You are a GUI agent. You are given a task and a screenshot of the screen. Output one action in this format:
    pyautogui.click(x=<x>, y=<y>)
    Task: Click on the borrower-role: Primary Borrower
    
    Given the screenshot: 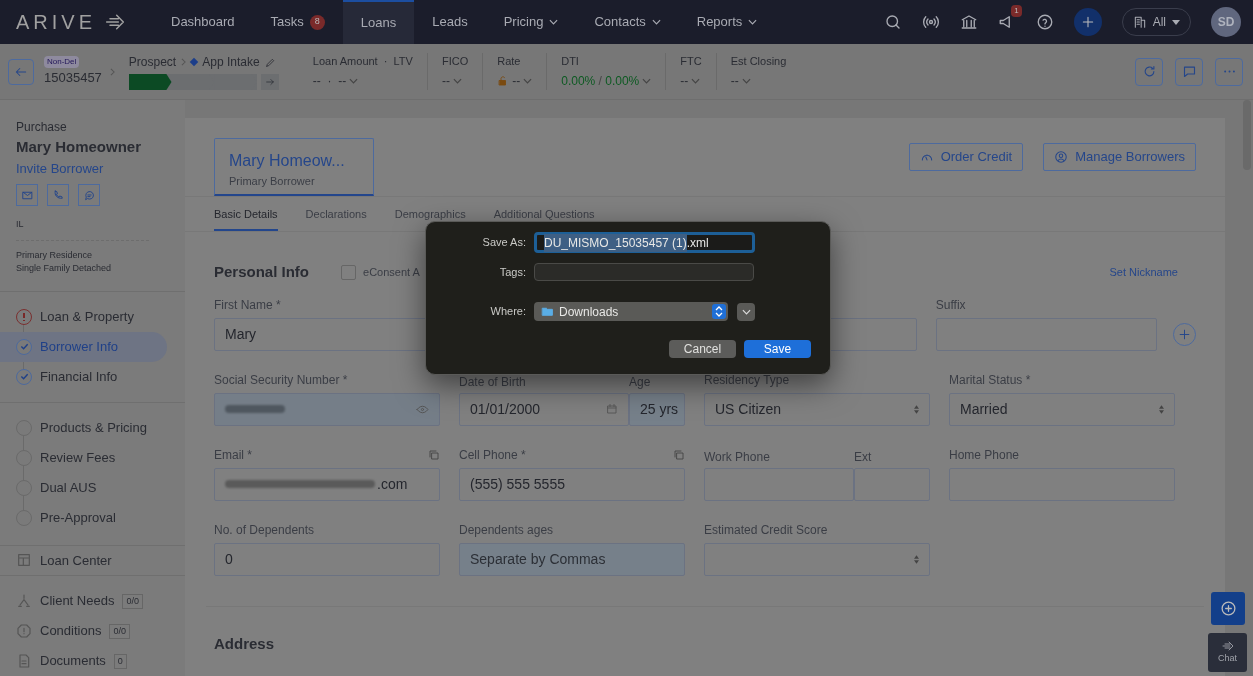 What is the action you would take?
    pyautogui.click(x=272, y=181)
    